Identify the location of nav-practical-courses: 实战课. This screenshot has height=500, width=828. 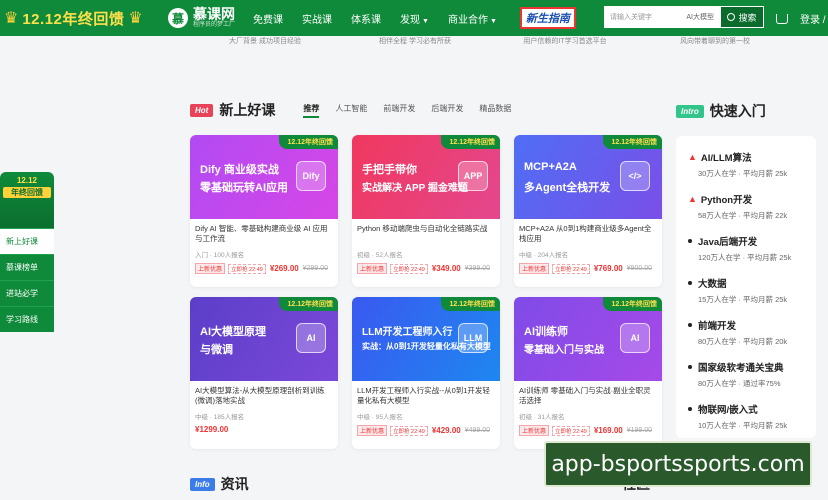
(317, 18).